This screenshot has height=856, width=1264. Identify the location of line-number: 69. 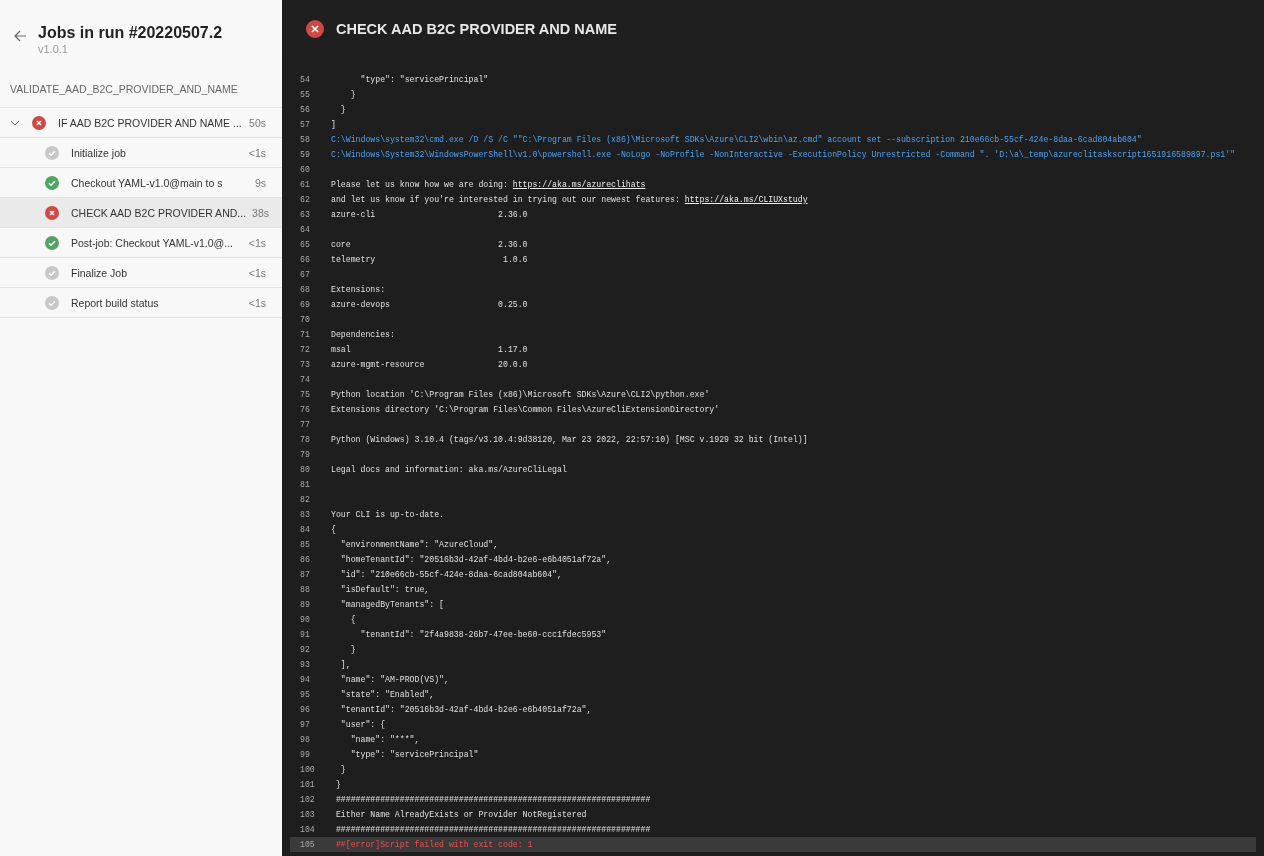
(305, 304).